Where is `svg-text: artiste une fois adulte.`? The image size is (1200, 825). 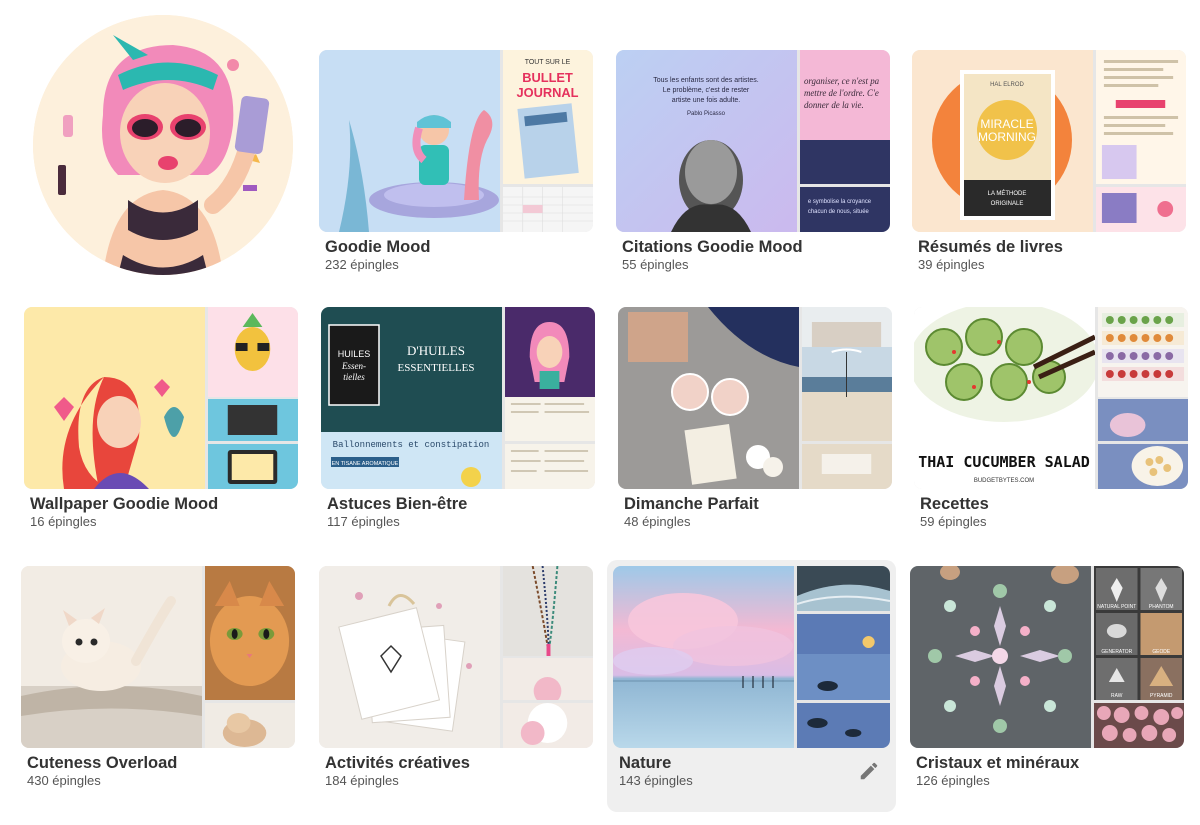 svg-text: artiste une fois adulte. is located at coordinates (706, 100).